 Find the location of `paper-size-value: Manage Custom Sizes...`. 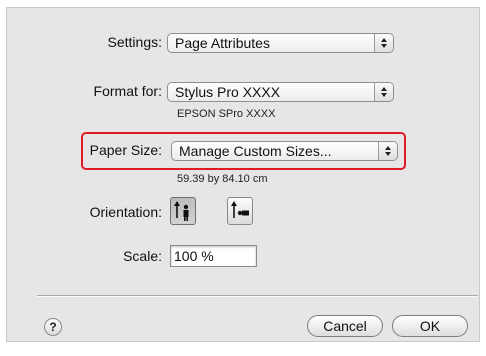

paper-size-value: Manage Custom Sizes... is located at coordinates (255, 151).